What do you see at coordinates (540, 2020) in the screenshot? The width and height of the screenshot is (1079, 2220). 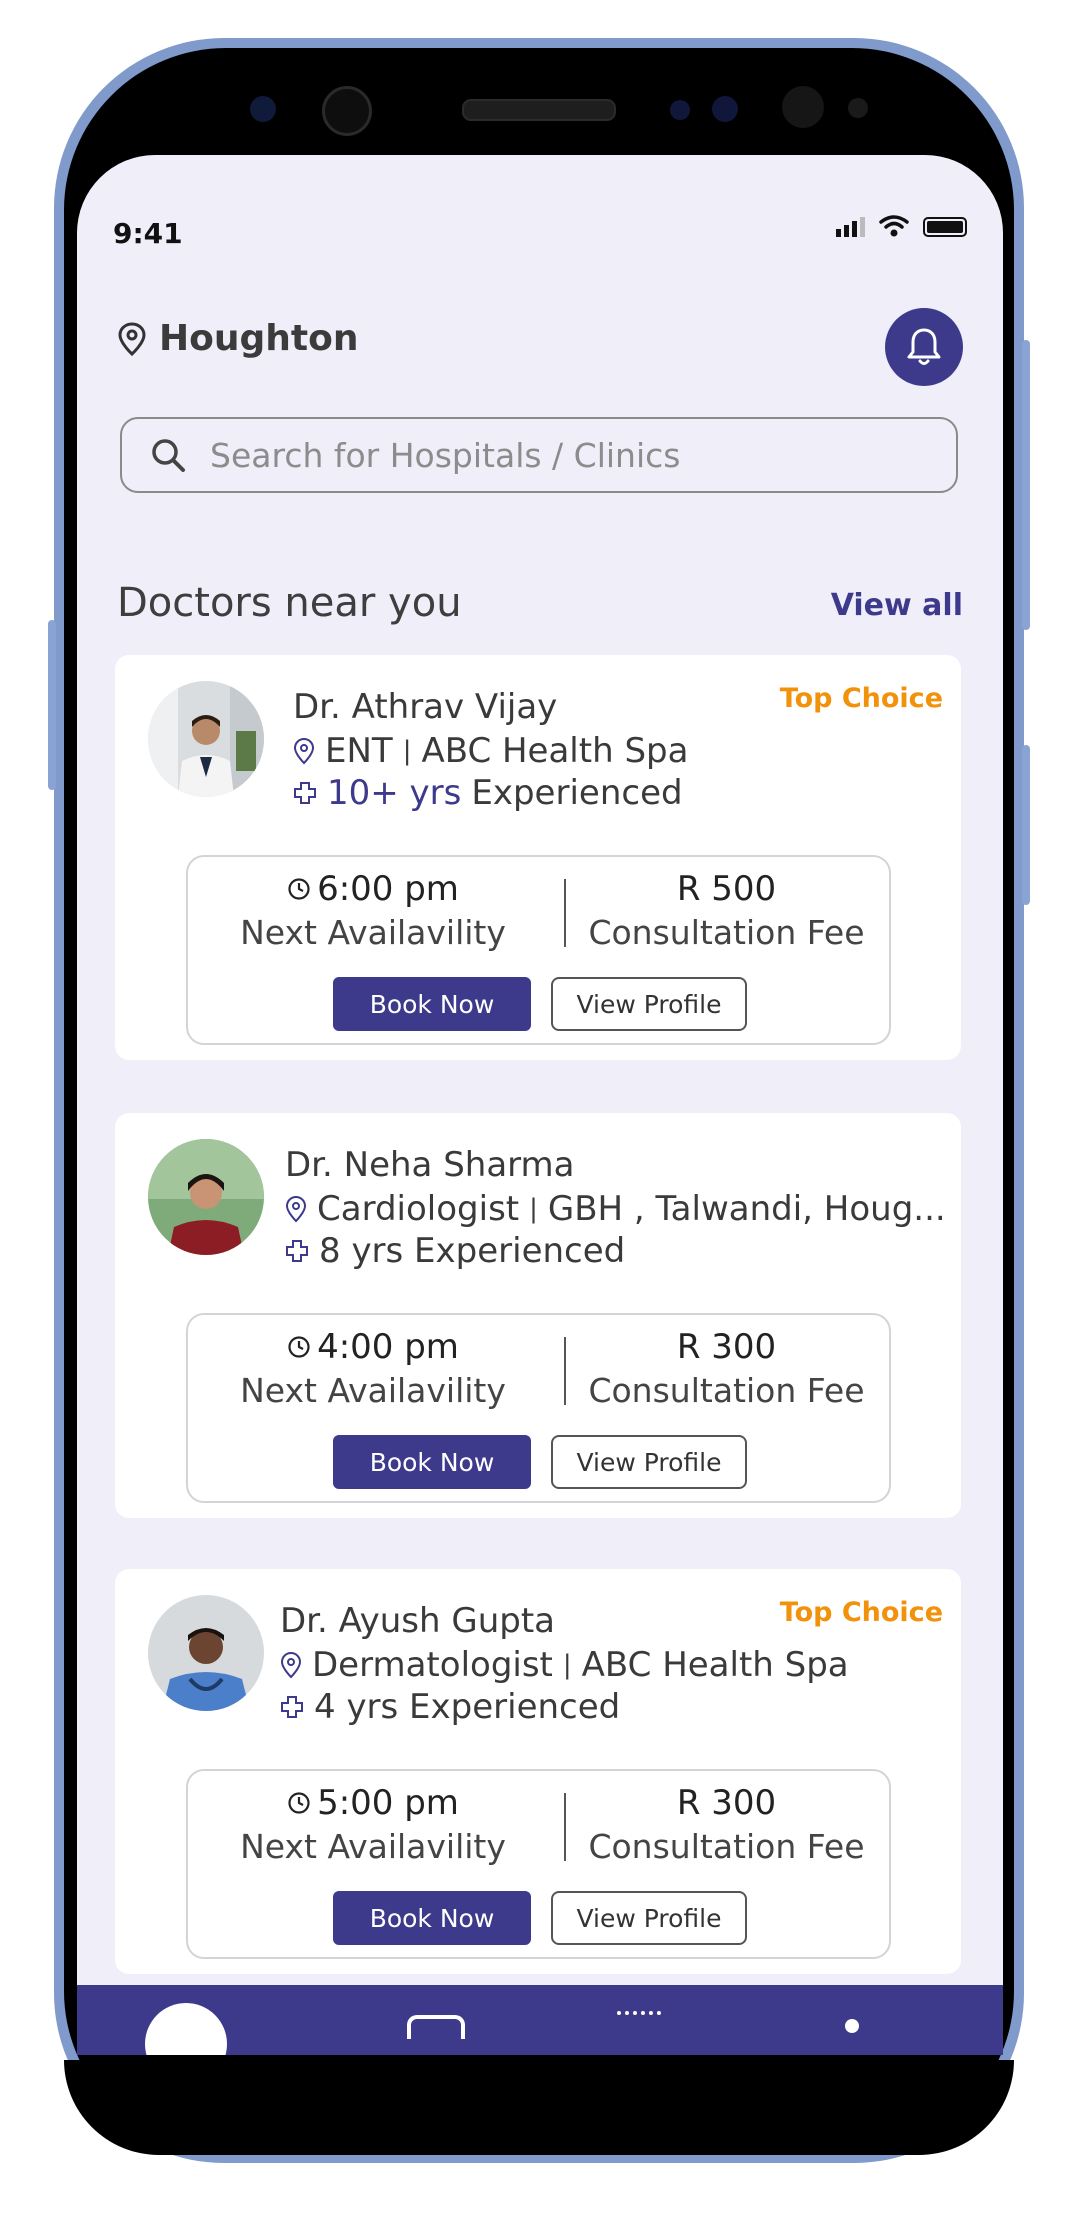 I see `bottom-navigation` at bounding box center [540, 2020].